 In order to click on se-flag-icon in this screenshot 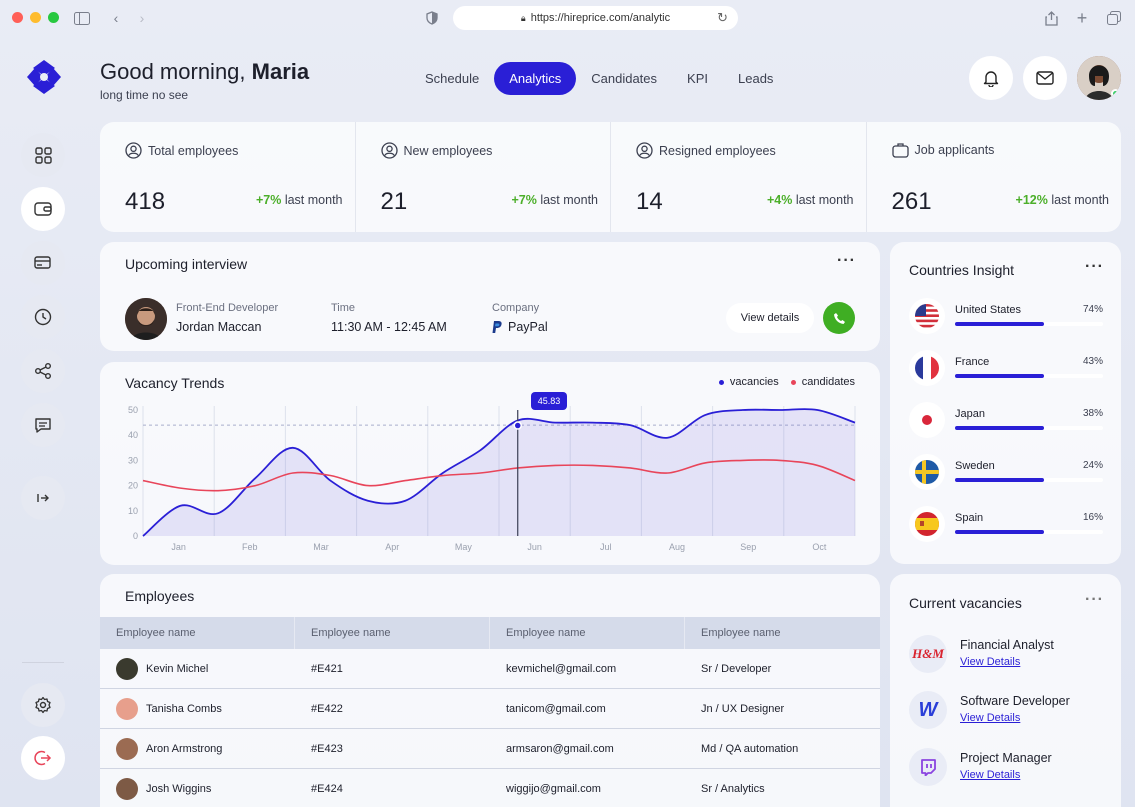, I will do `click(927, 472)`.